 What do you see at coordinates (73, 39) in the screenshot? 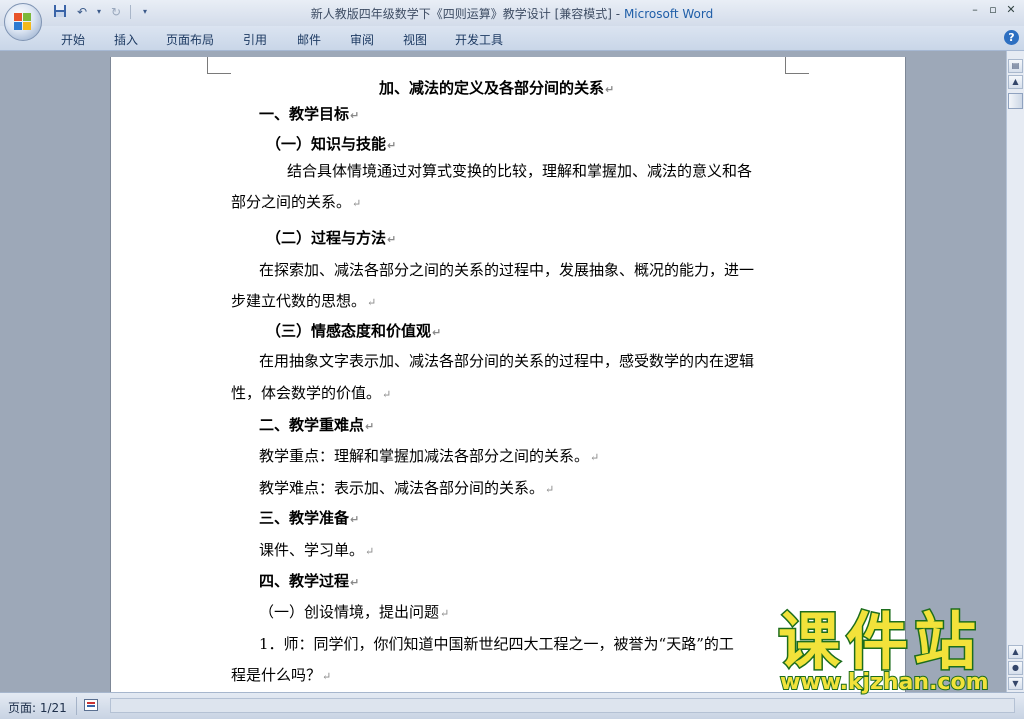
I see `tab-home: 开始` at bounding box center [73, 39].